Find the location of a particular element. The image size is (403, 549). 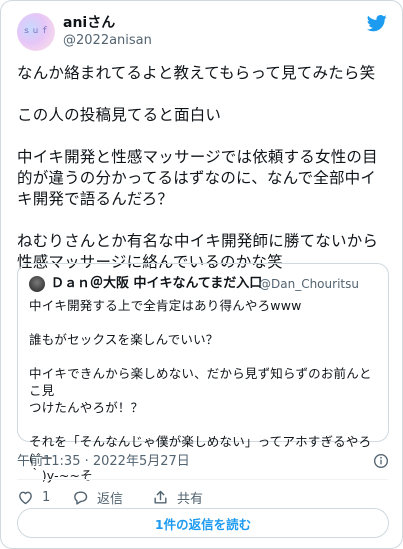

tweet-paragraph-2: この人の投稿見てると面白い is located at coordinates (119, 115).